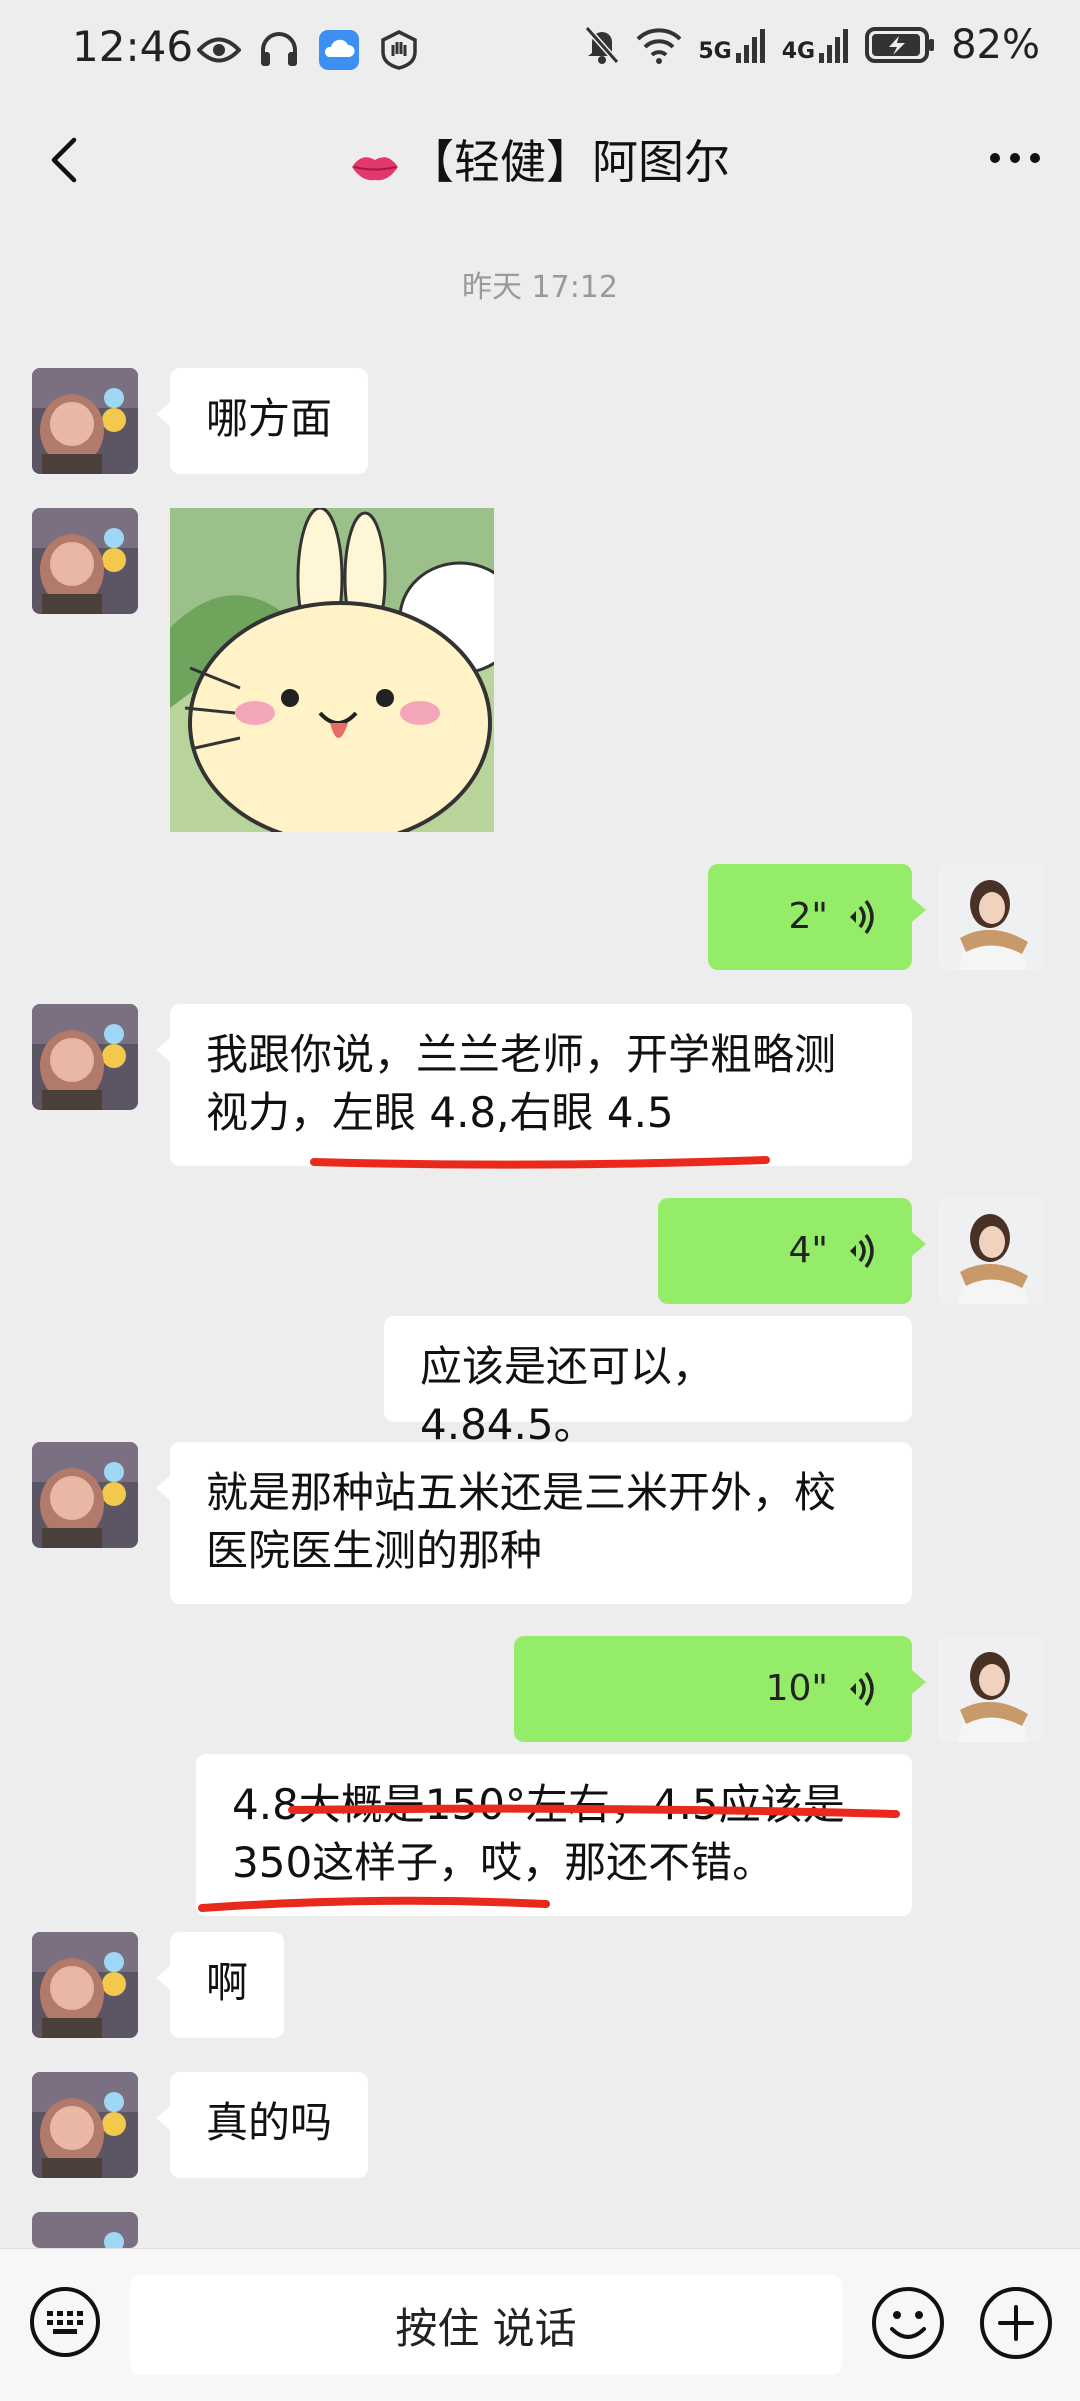 The width and height of the screenshot is (1080, 2401). Describe the element at coordinates (219, 50) in the screenshot. I see `eye-icon` at that location.